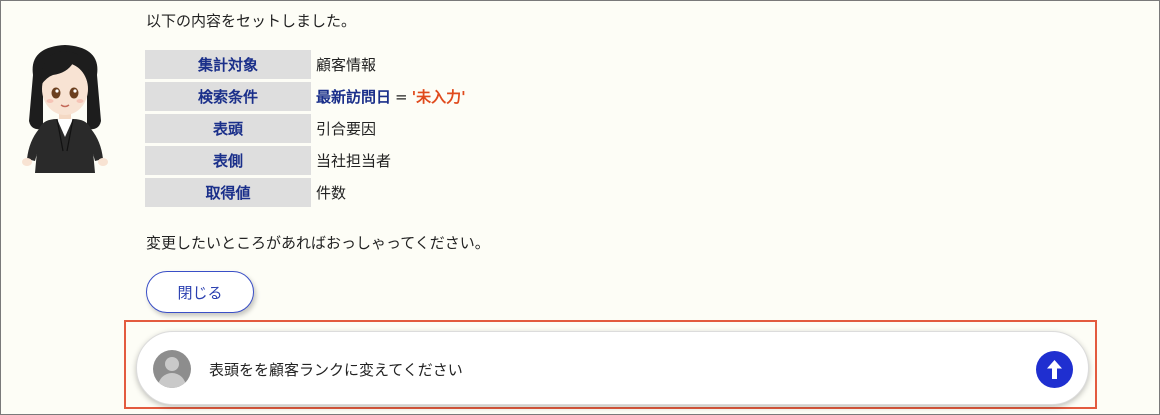  I want to click on assistant-intro-message: 以下の内容をセットしました。, so click(251, 21).